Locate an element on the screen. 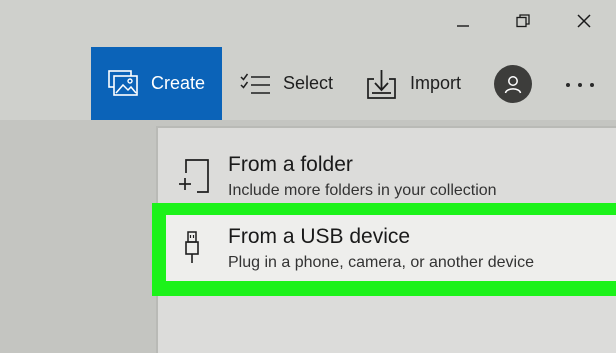  user-icon is located at coordinates (513, 85).